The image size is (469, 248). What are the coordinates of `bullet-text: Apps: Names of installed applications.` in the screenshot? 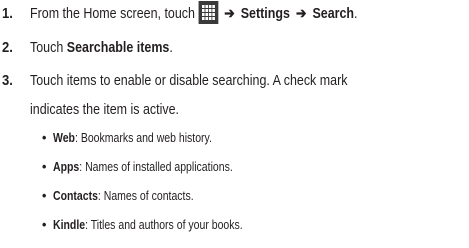 It's located at (143, 167).